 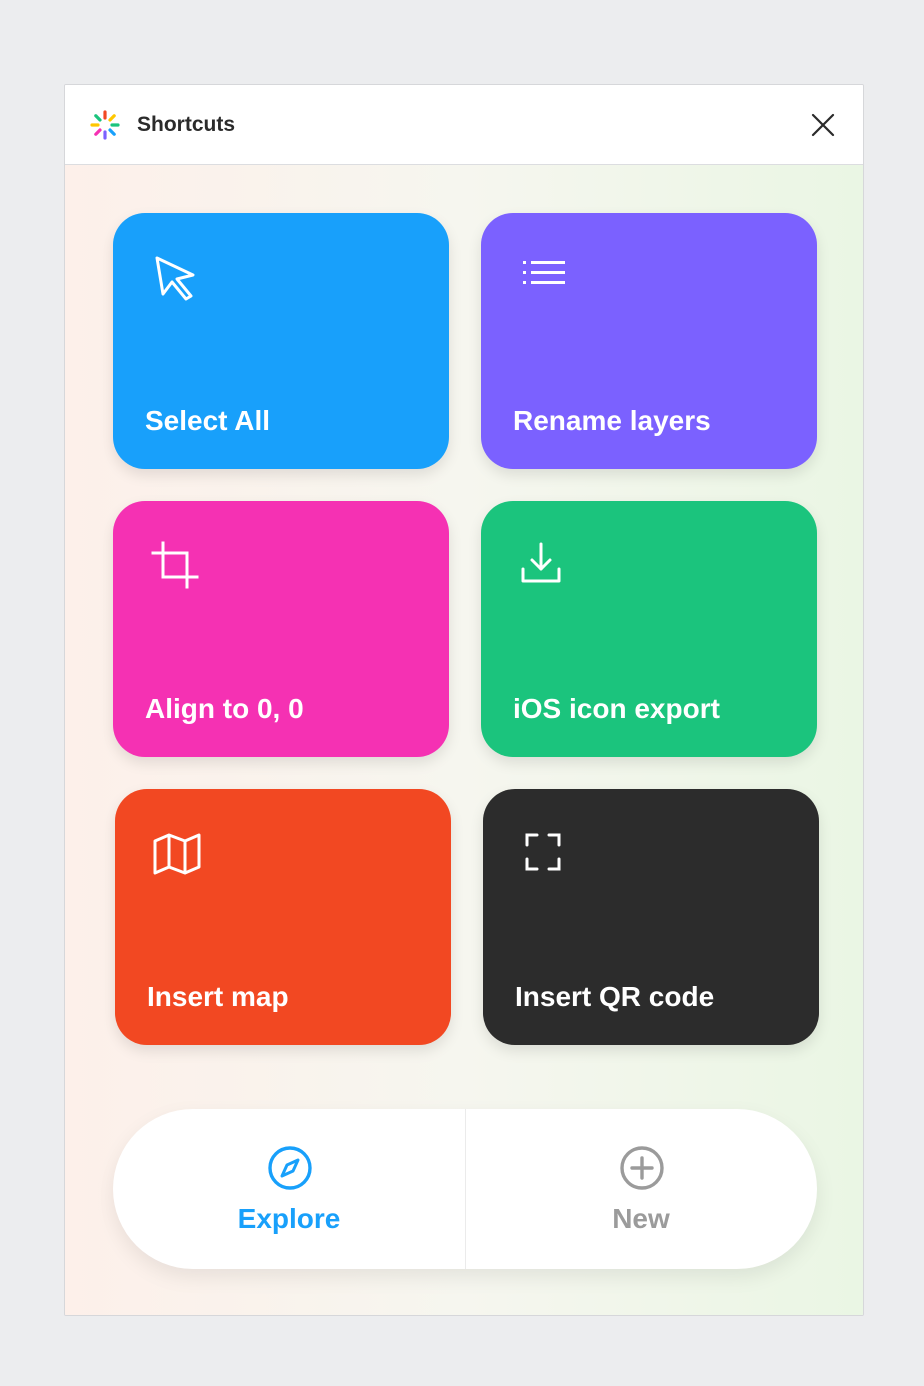 What do you see at coordinates (615, 996) in the screenshot?
I see `tile-label: Insert QR code` at bounding box center [615, 996].